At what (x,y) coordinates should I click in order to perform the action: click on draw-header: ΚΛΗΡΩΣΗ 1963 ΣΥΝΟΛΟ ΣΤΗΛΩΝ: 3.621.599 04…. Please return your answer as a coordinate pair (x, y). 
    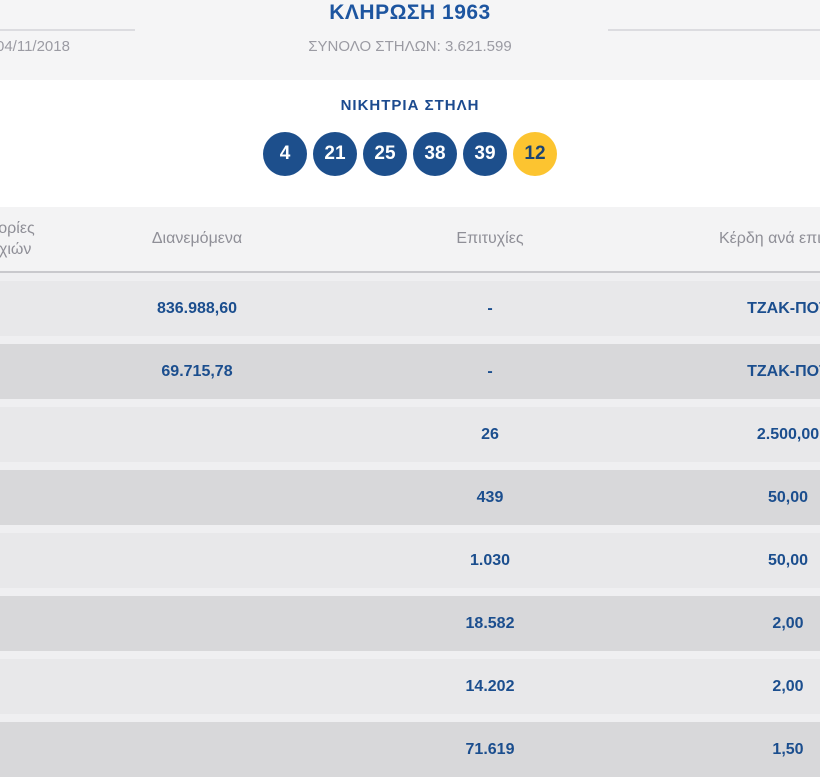
    Looking at the image, I should click on (410, 40).